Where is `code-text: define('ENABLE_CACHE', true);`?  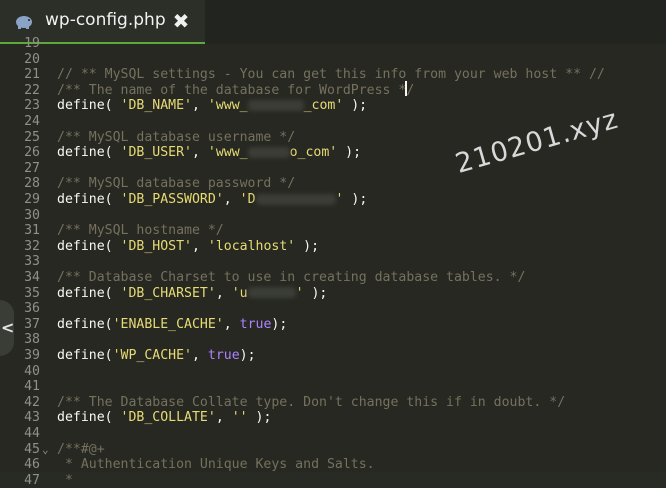 code-text: define('ENABLE_CACHE', true); is located at coordinates (172, 325).